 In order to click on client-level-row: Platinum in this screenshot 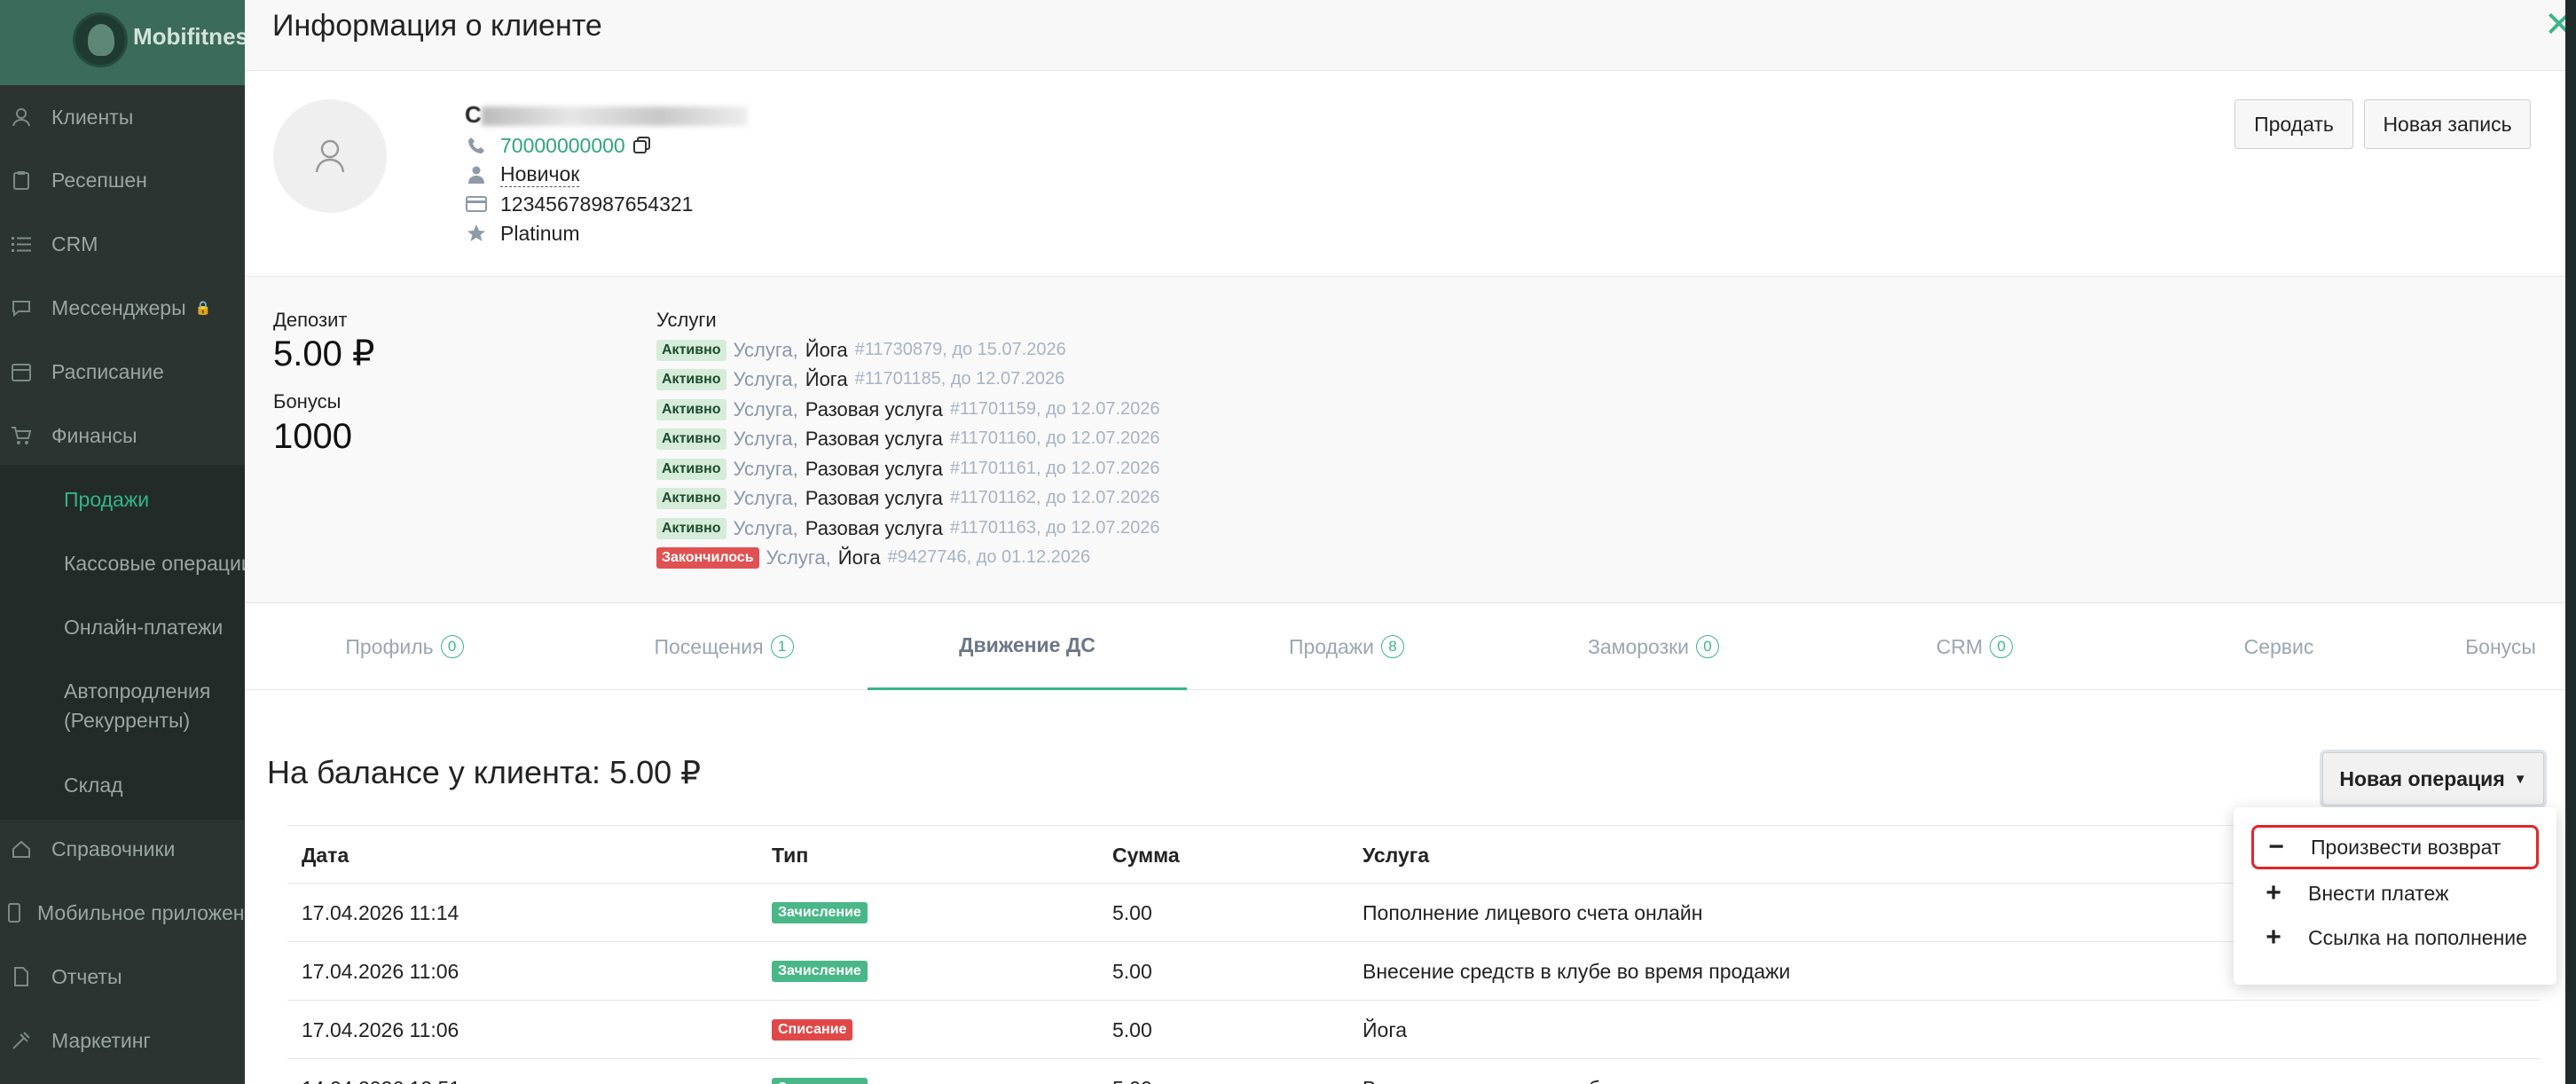, I will do `click(522, 233)`.